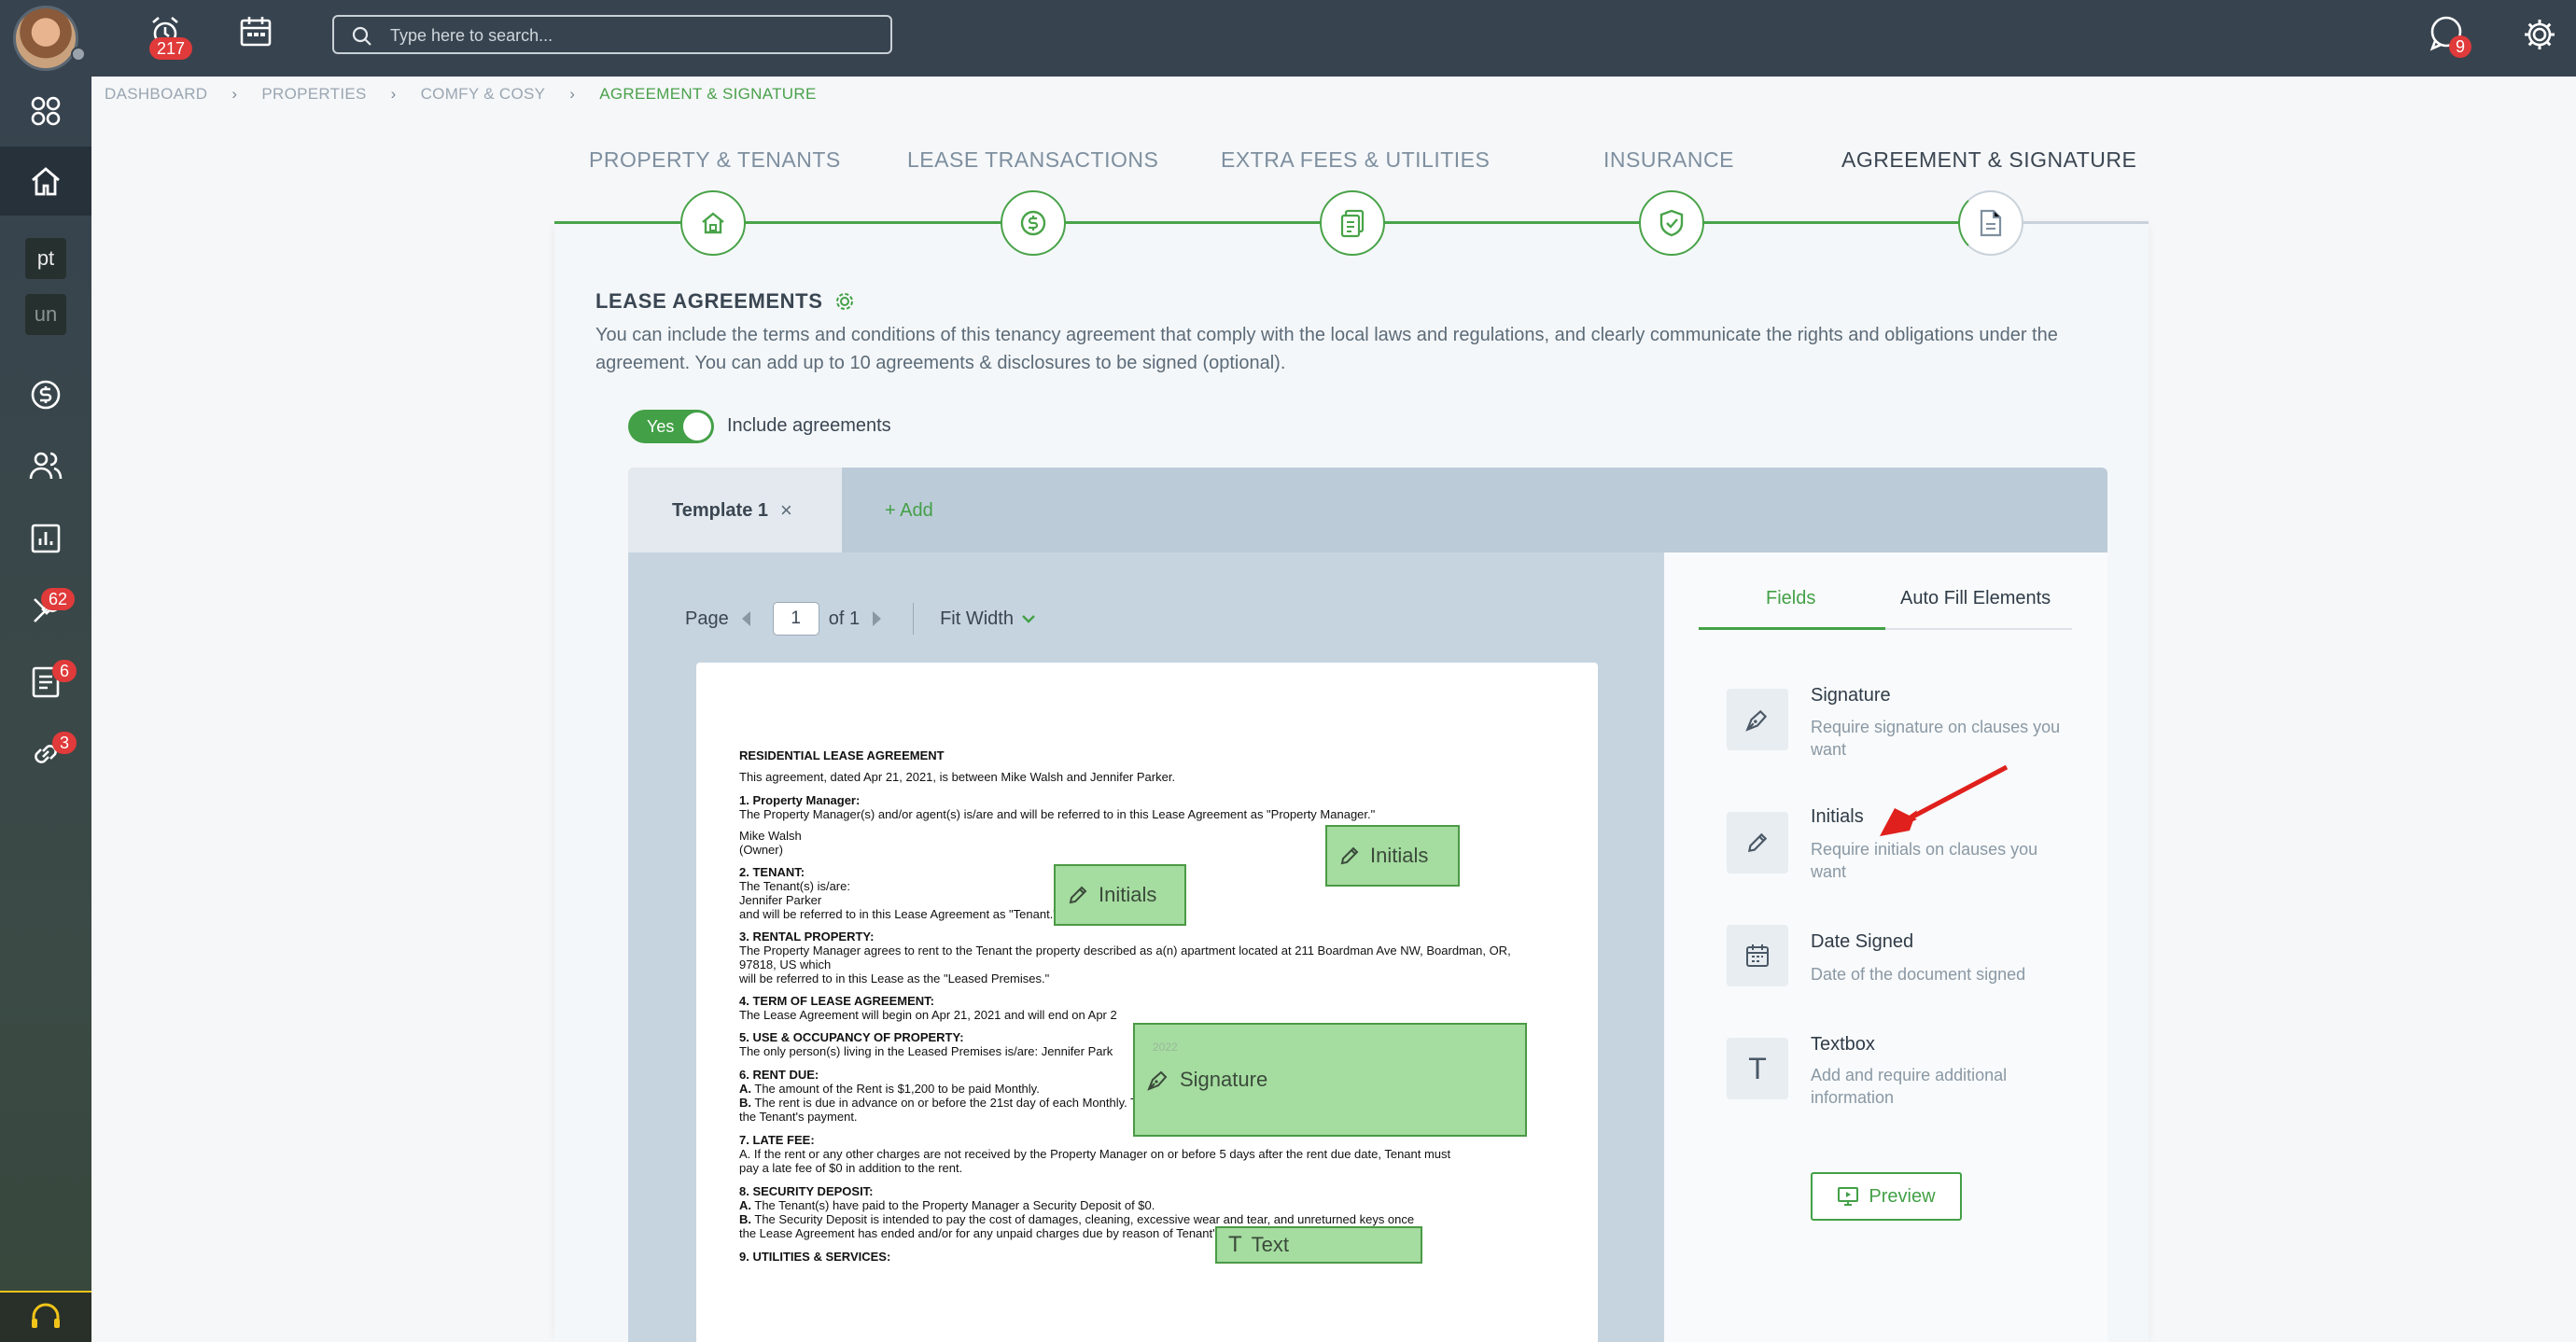 The width and height of the screenshot is (2576, 1342). I want to click on sidebar-item-home, so click(45, 181).